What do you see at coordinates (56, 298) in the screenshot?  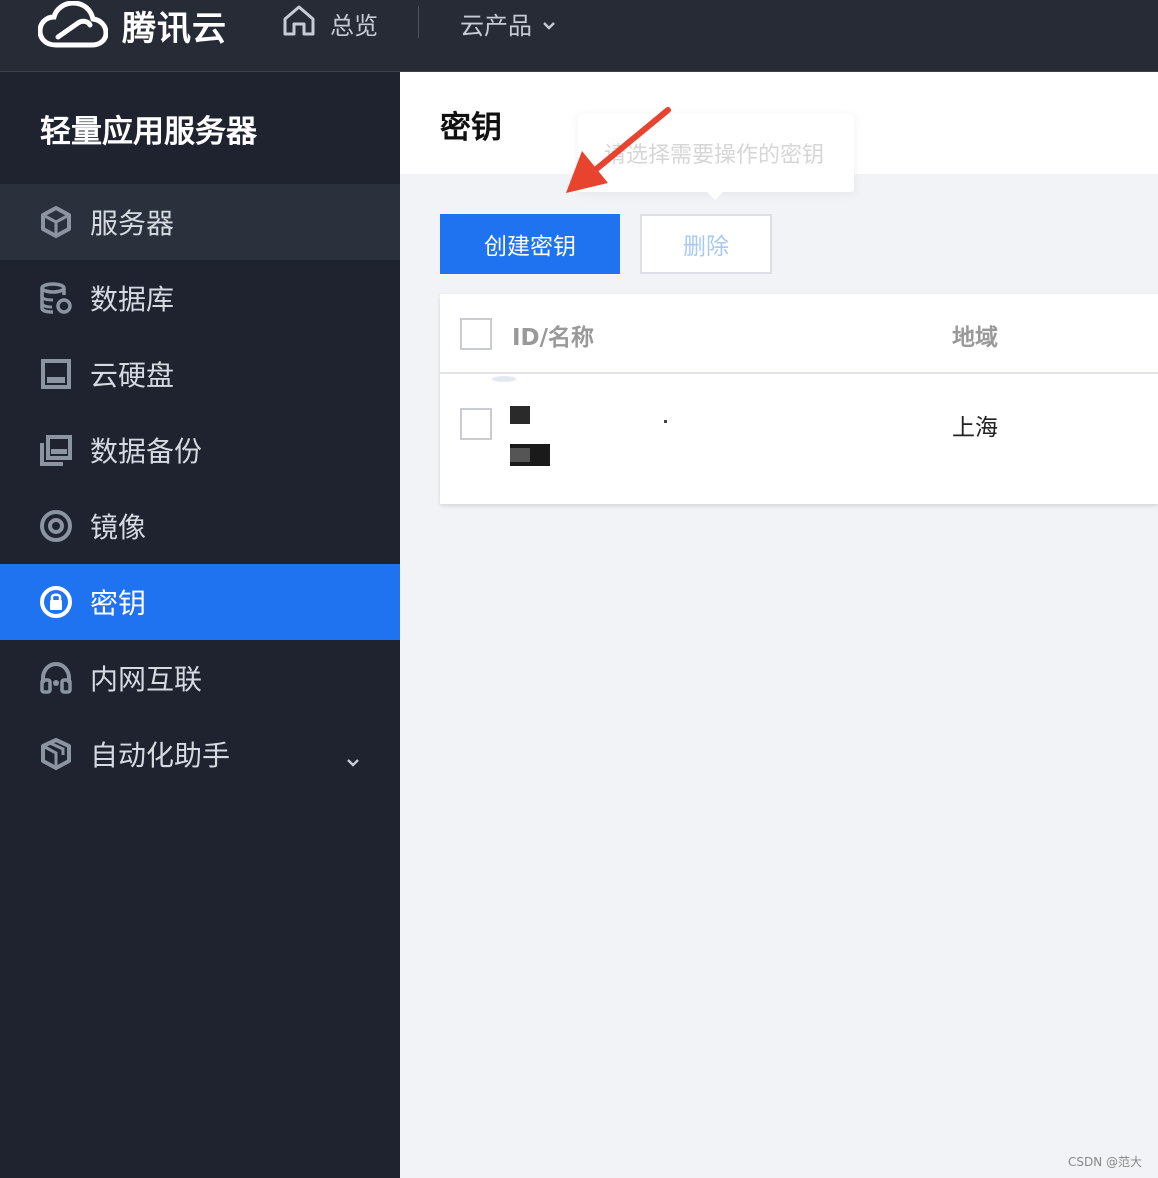 I see `database-icon` at bounding box center [56, 298].